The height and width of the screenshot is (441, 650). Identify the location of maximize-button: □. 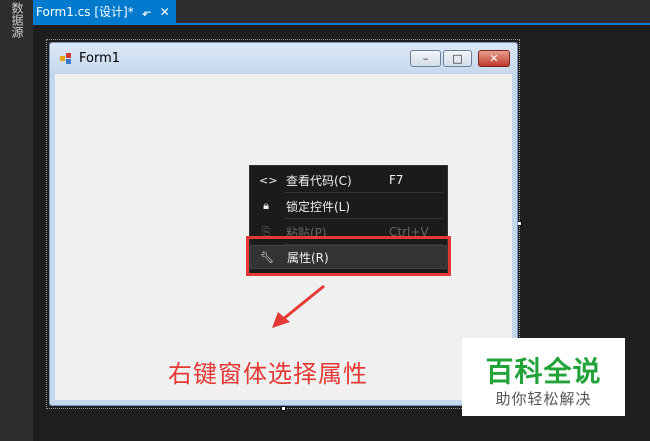
(457, 58).